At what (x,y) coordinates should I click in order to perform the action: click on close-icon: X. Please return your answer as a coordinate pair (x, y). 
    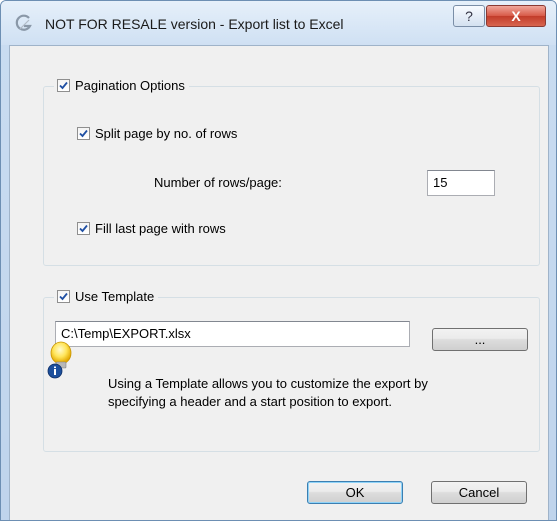
    Looking at the image, I should click on (516, 16).